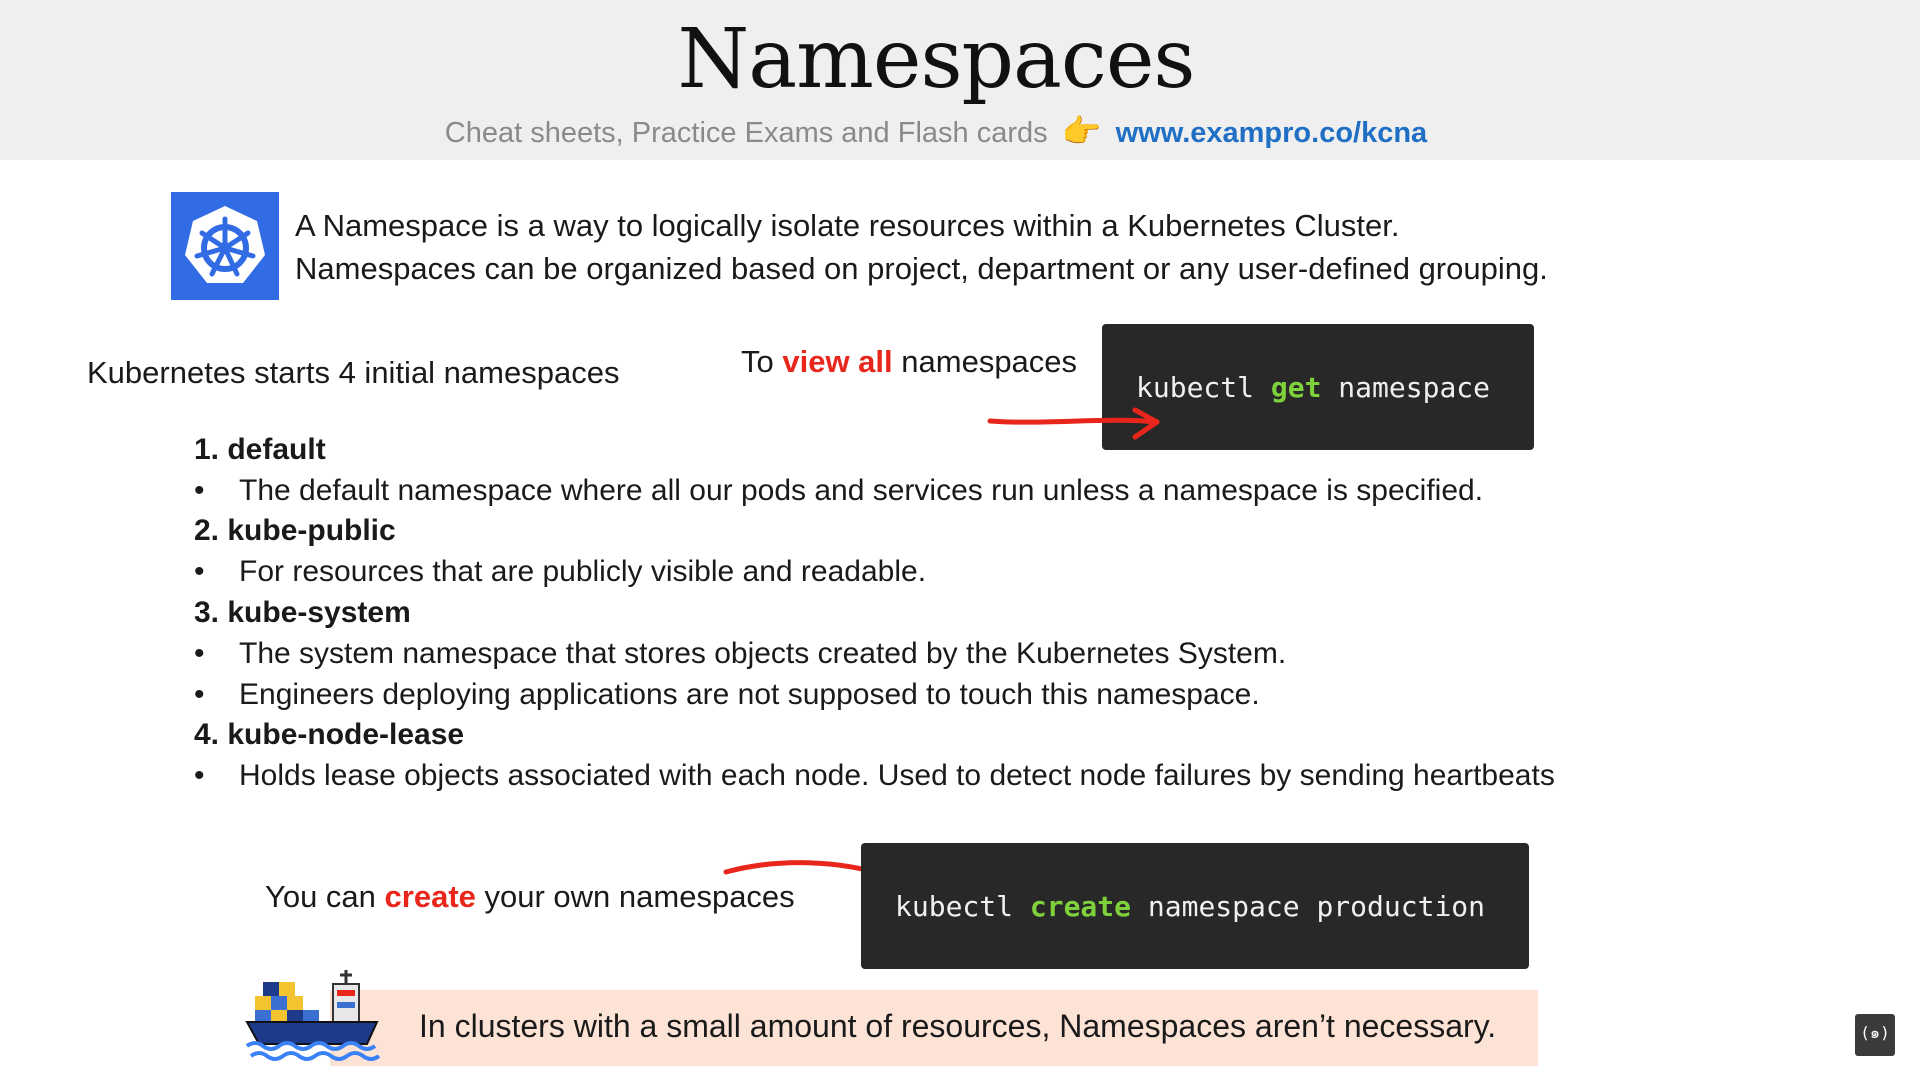  I want to click on exampro-link: www.exampro.co/kcna, so click(1272, 133).